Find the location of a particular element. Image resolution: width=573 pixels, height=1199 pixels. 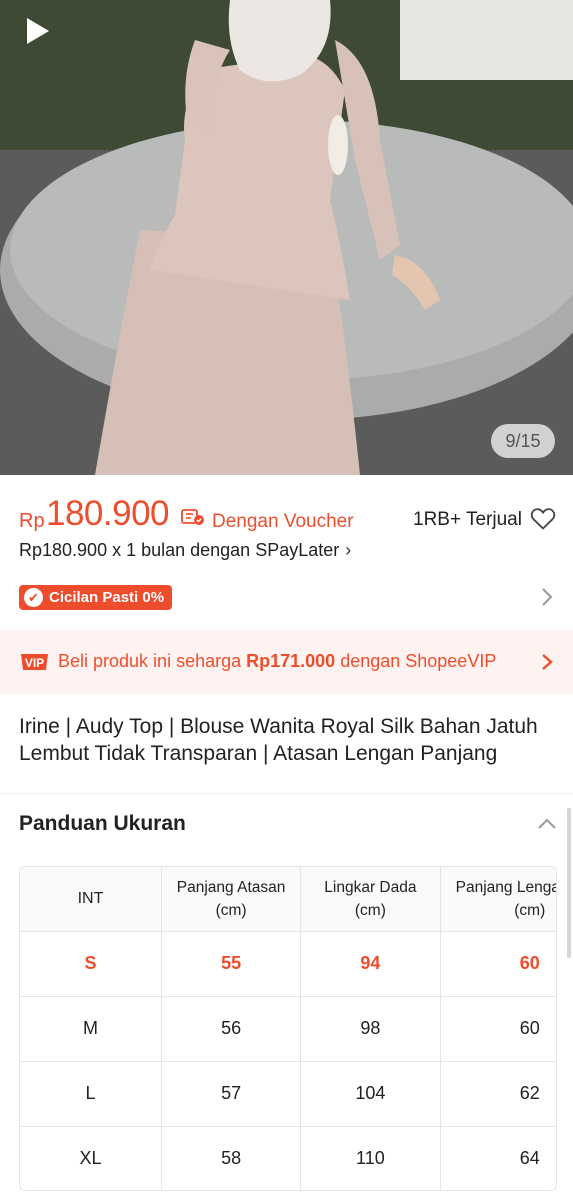

value-cell: 64 is located at coordinates (498, 1158).